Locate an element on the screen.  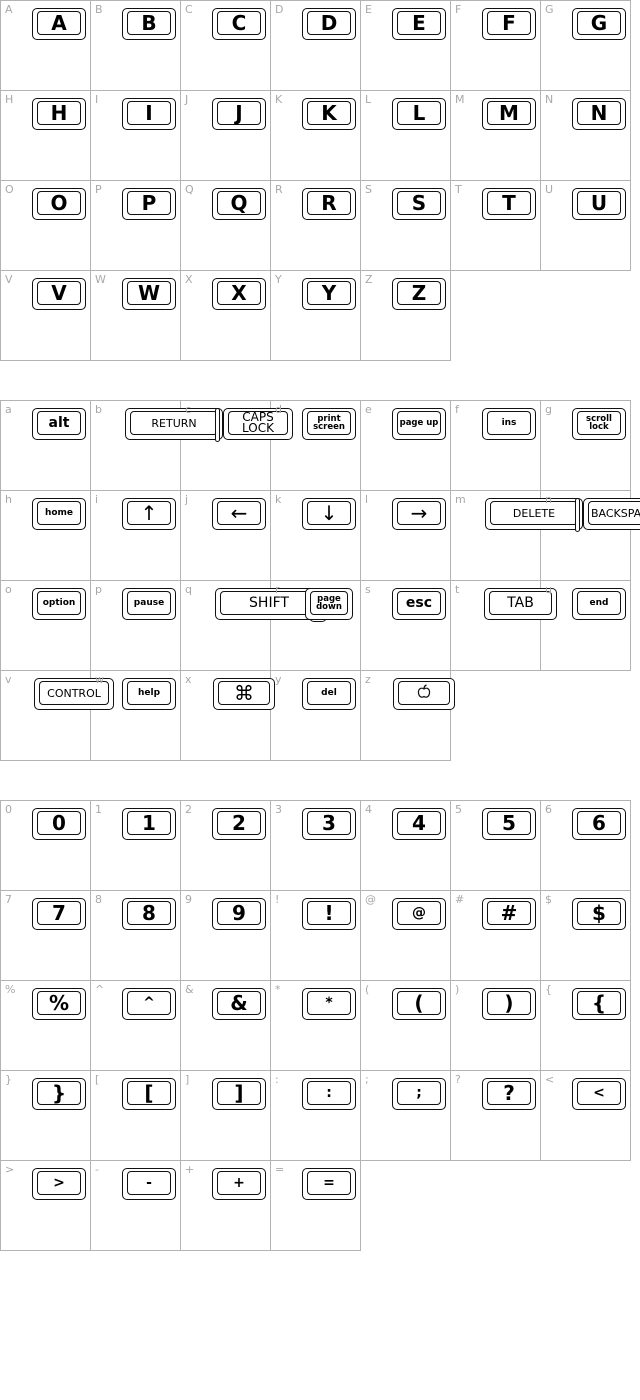
key-char: C is located at coordinates (239, 24).